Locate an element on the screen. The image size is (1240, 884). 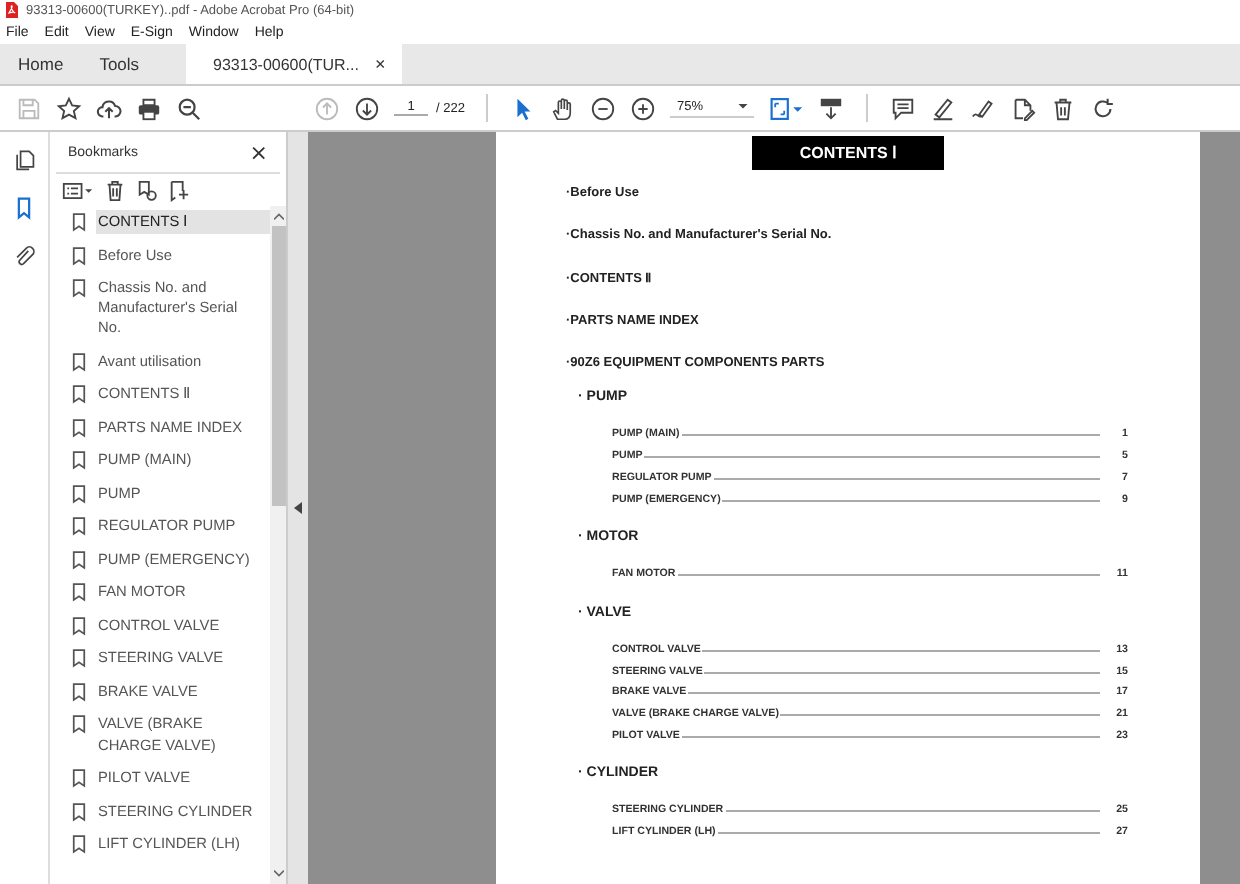
redo-icon is located at coordinates (1103, 108).